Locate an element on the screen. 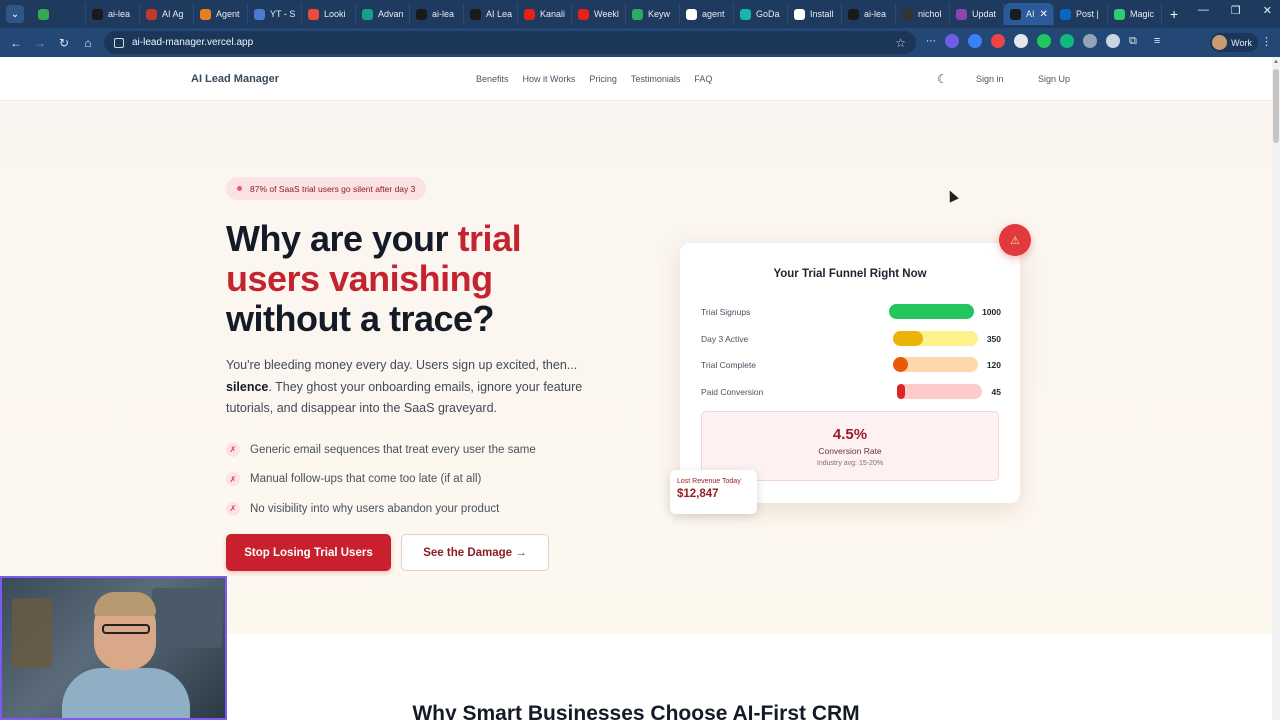  scroll-up-icon: ▲ is located at coordinates (1276, 62).